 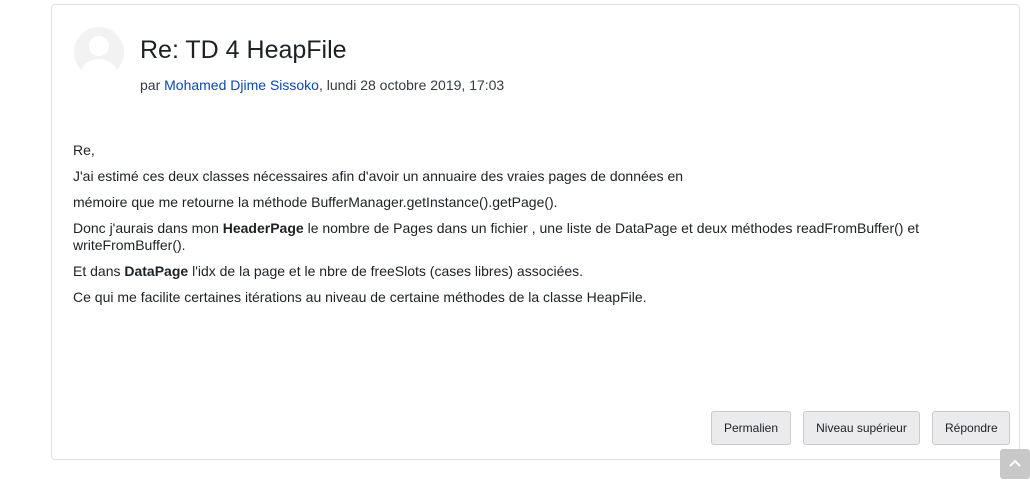 I want to click on author-link: Mohamed Djime Sissoko, so click(x=241, y=85).